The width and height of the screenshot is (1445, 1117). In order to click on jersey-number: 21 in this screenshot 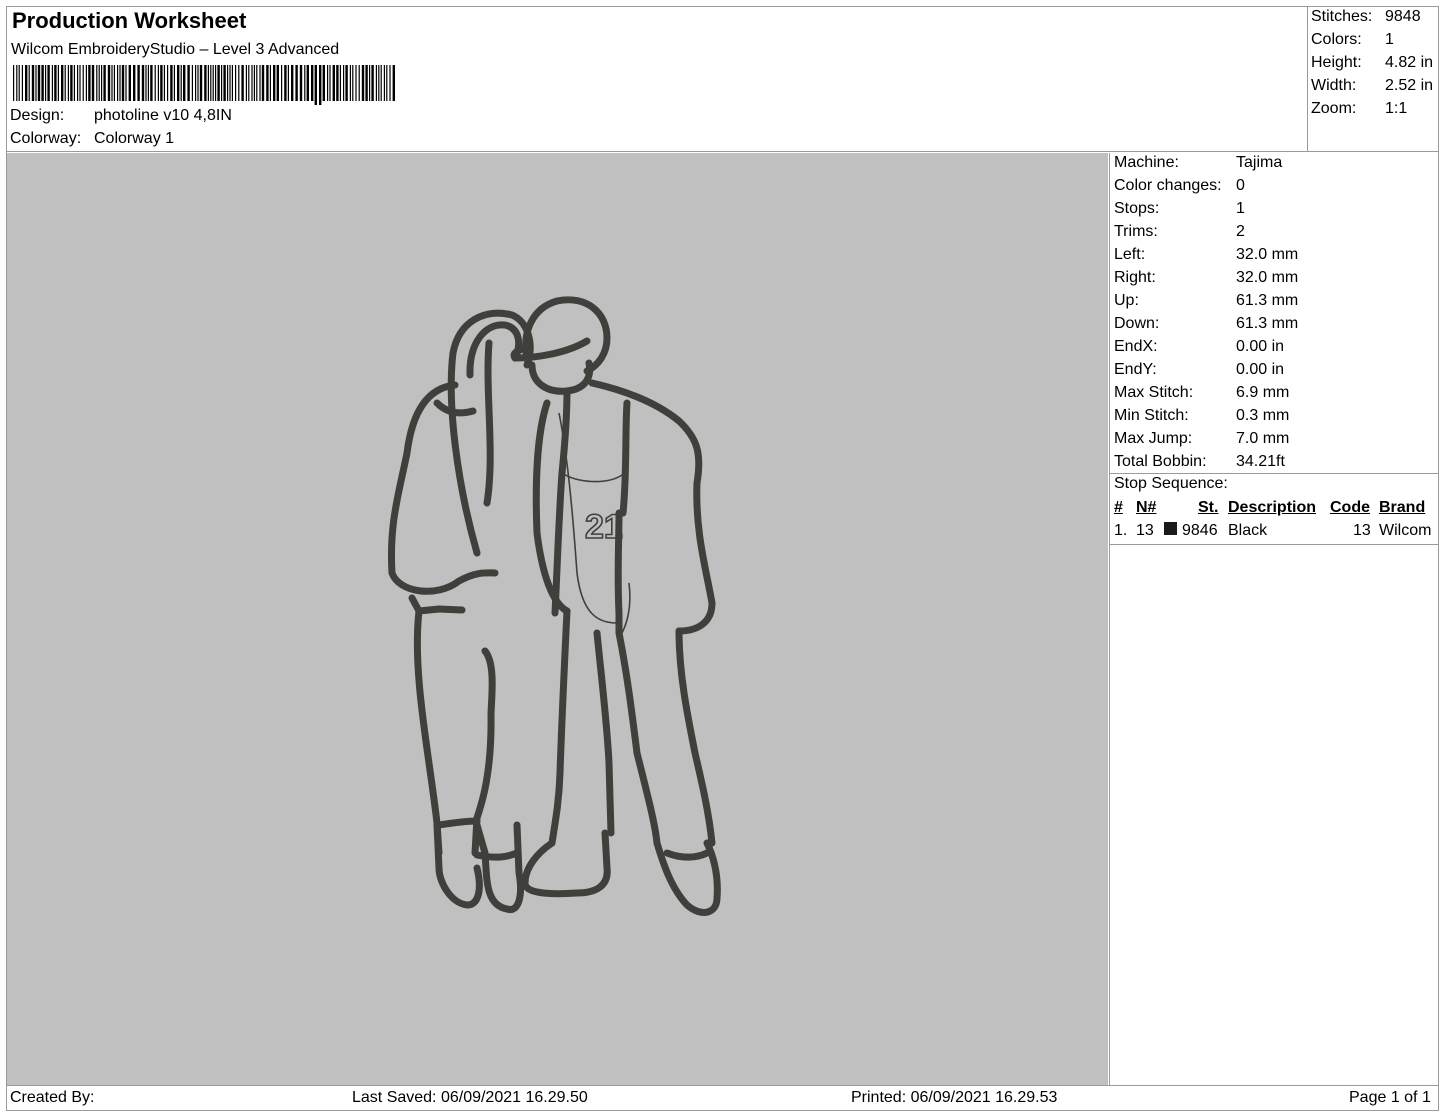, I will do `click(604, 527)`.